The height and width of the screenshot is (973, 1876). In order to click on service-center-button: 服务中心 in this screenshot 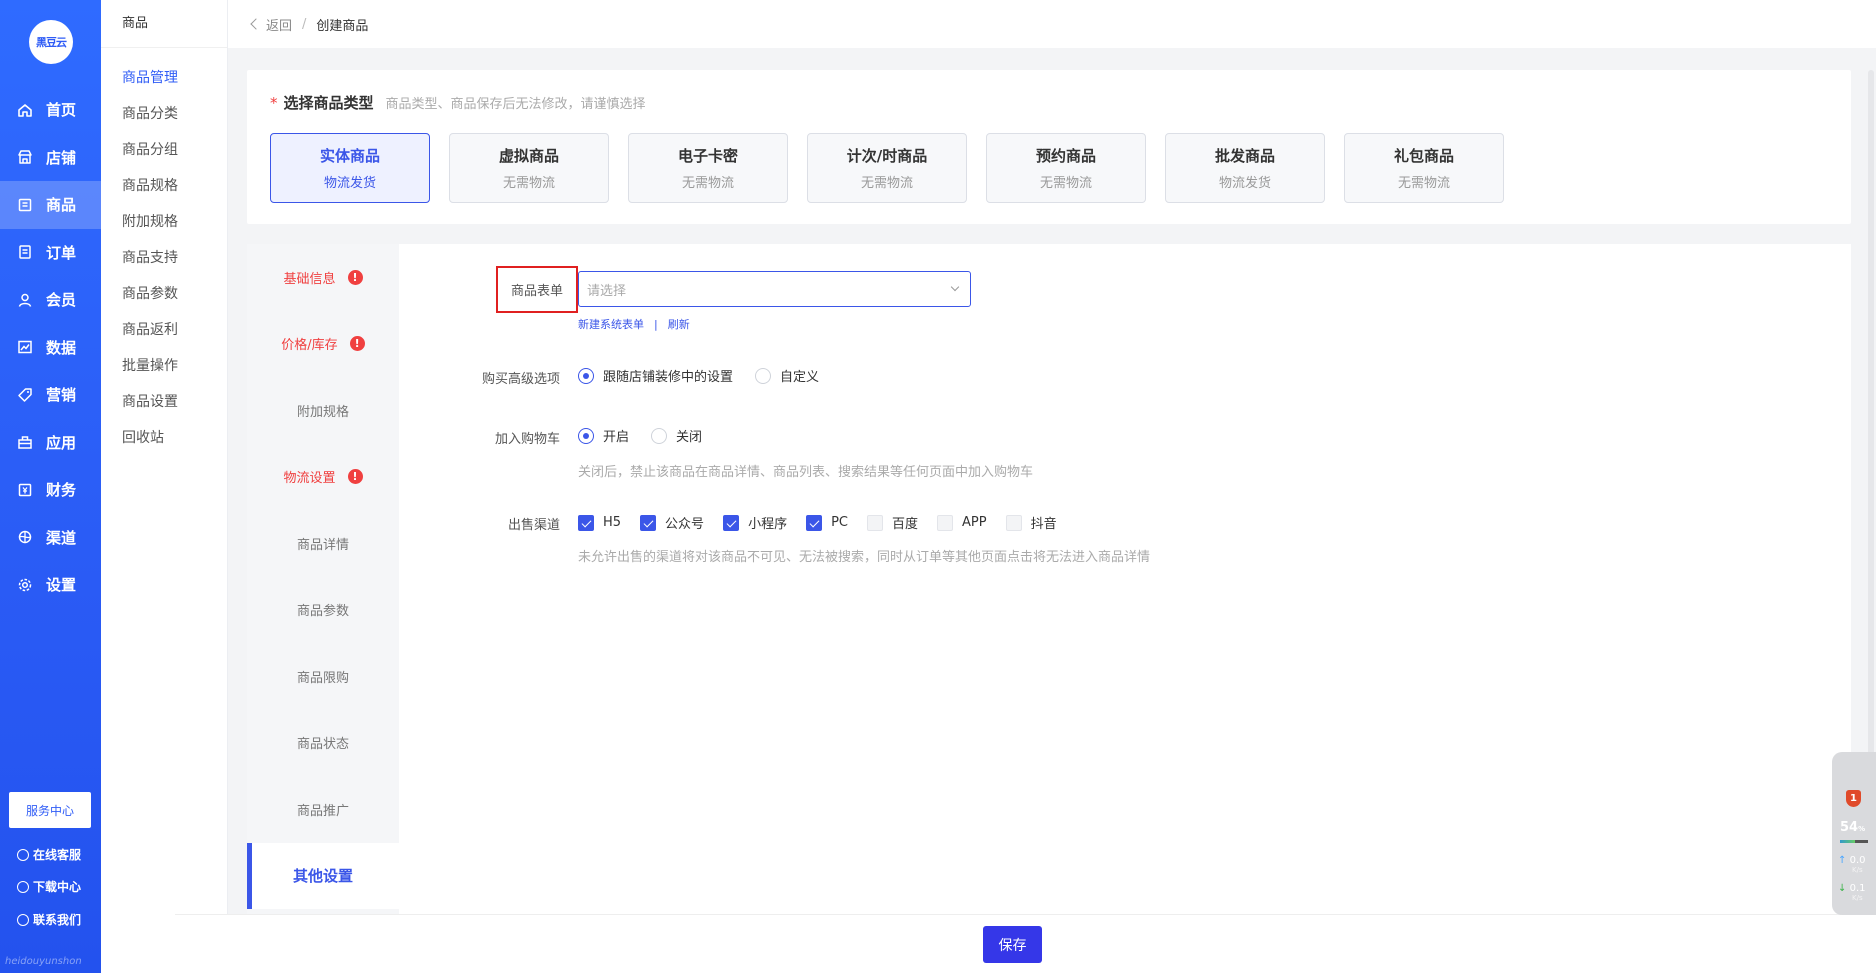, I will do `click(50, 810)`.